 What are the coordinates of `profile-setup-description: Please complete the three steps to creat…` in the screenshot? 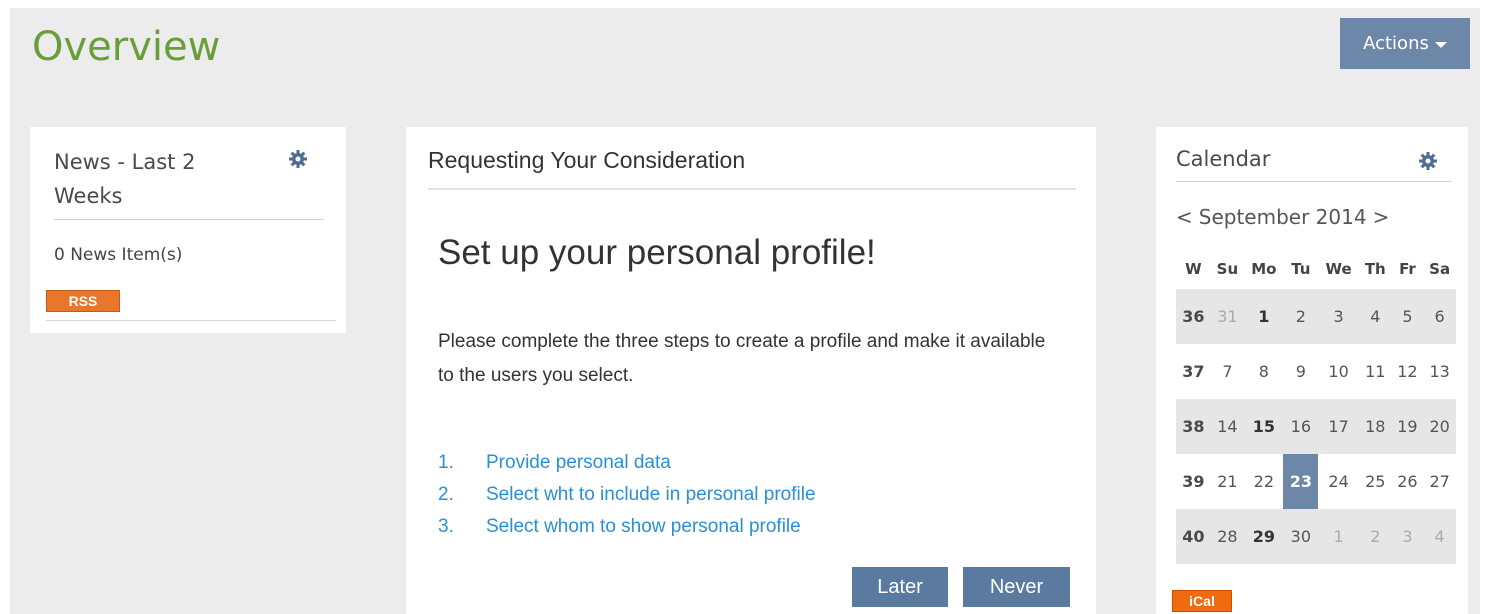 It's located at (742, 358).